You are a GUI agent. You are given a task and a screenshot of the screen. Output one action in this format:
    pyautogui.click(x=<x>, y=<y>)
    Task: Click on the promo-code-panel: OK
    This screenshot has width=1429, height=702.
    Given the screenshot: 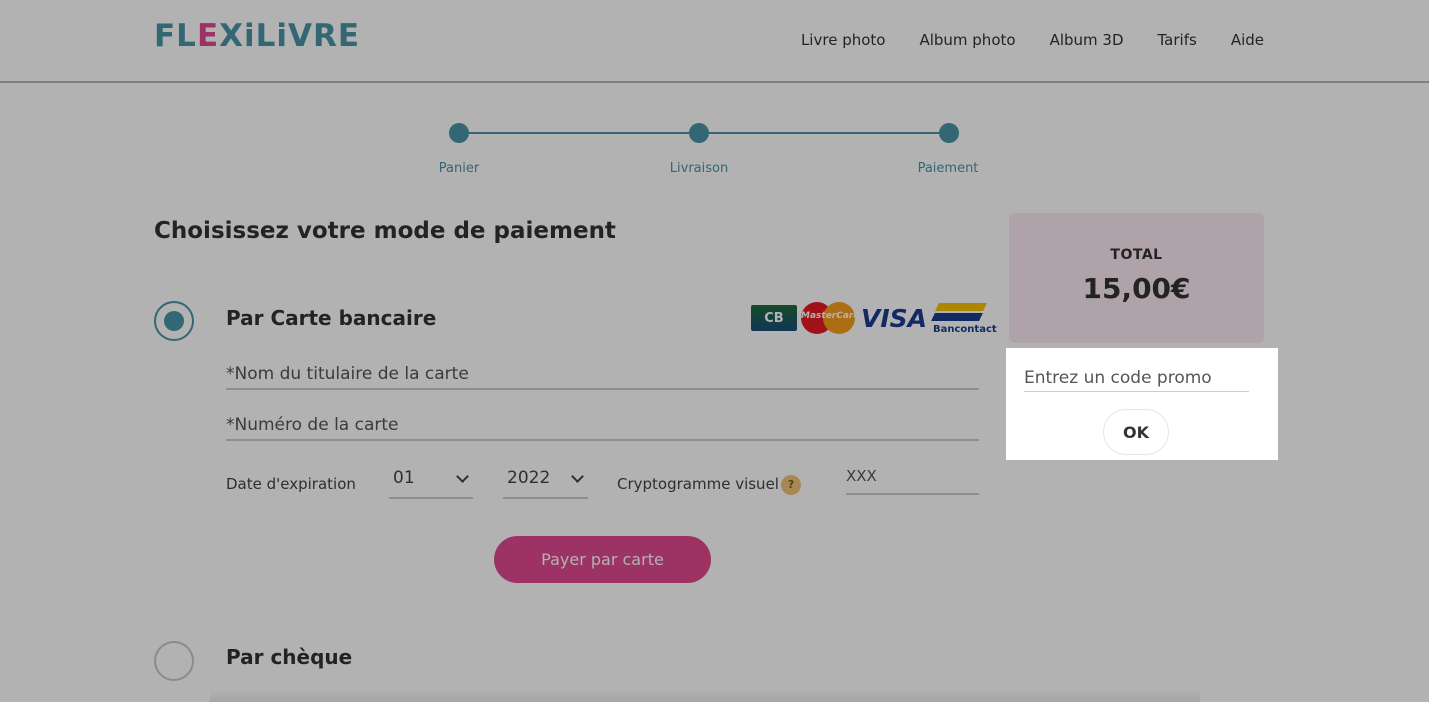 What is the action you would take?
    pyautogui.click(x=1142, y=404)
    